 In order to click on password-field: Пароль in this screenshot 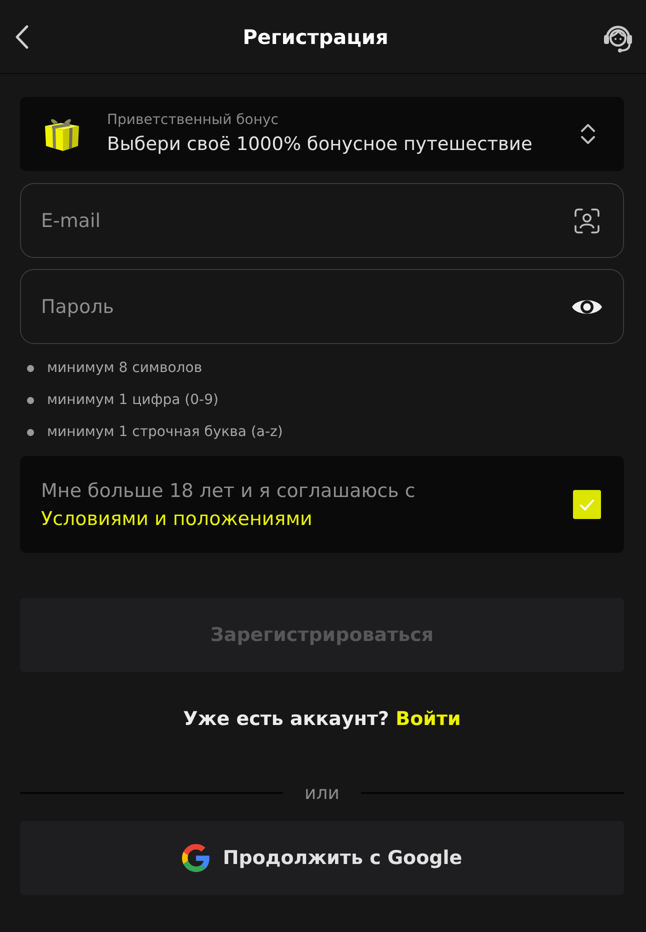, I will do `click(322, 306)`.